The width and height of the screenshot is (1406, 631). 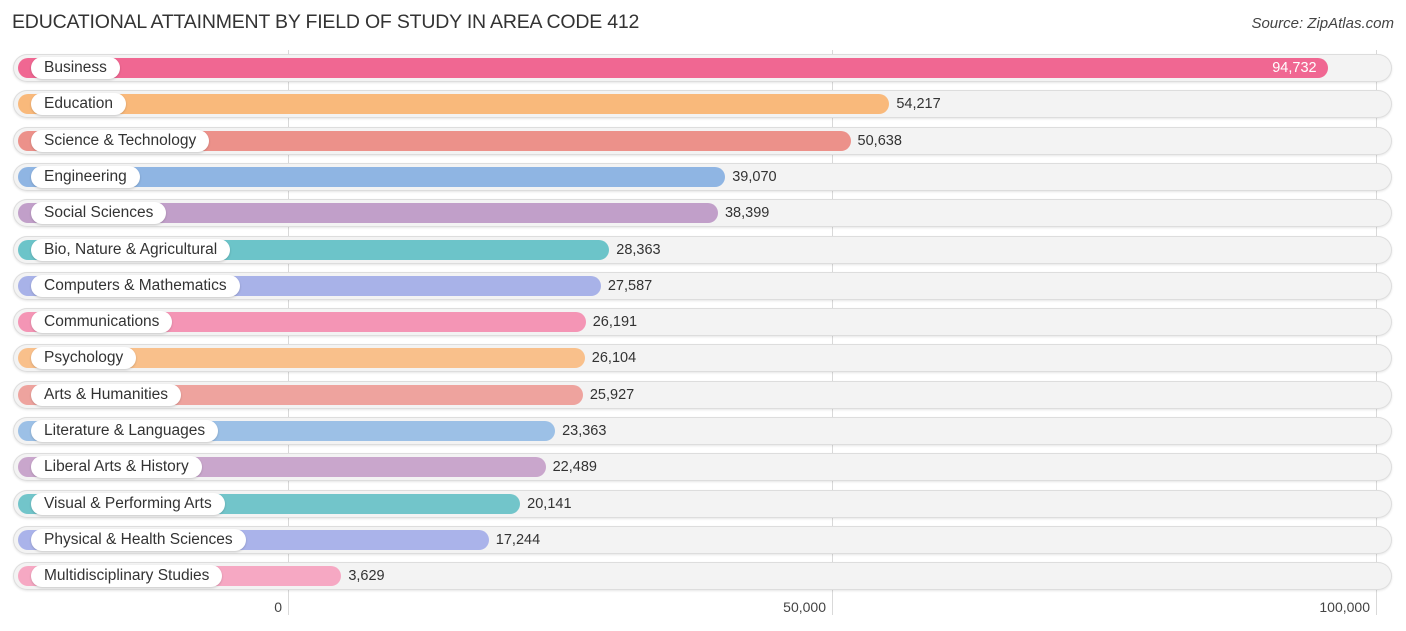 I want to click on category-label: Physical & Health Sciences, so click(x=138, y=540).